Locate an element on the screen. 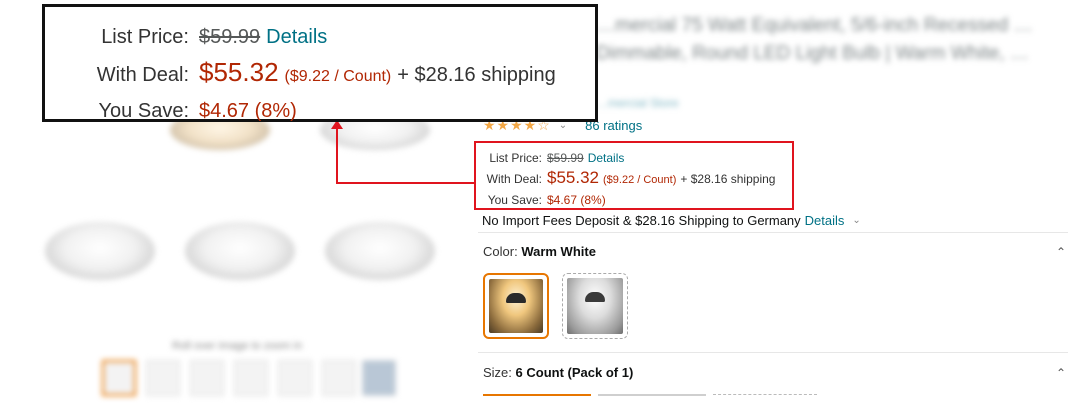 The height and width of the screenshot is (407, 1080). list-price-label: List Price: is located at coordinates (145, 37).